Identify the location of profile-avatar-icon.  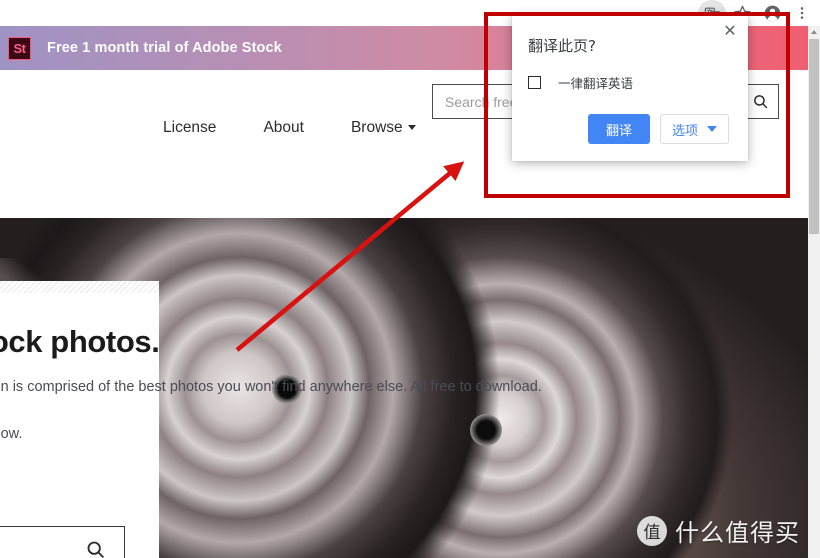
(772, 13).